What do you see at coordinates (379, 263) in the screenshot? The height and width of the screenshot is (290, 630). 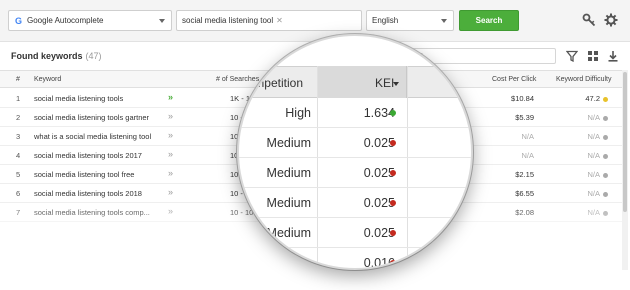 I see `lens-kei-value: 0.016` at bounding box center [379, 263].